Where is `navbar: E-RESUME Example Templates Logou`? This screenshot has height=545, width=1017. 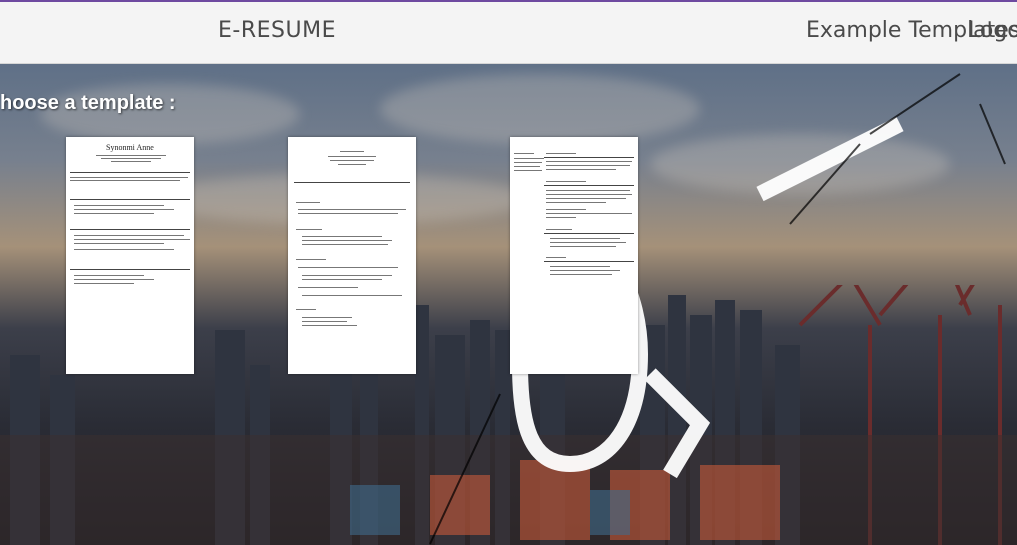
navbar: E-RESUME Example Templates Logou is located at coordinates (508, 33).